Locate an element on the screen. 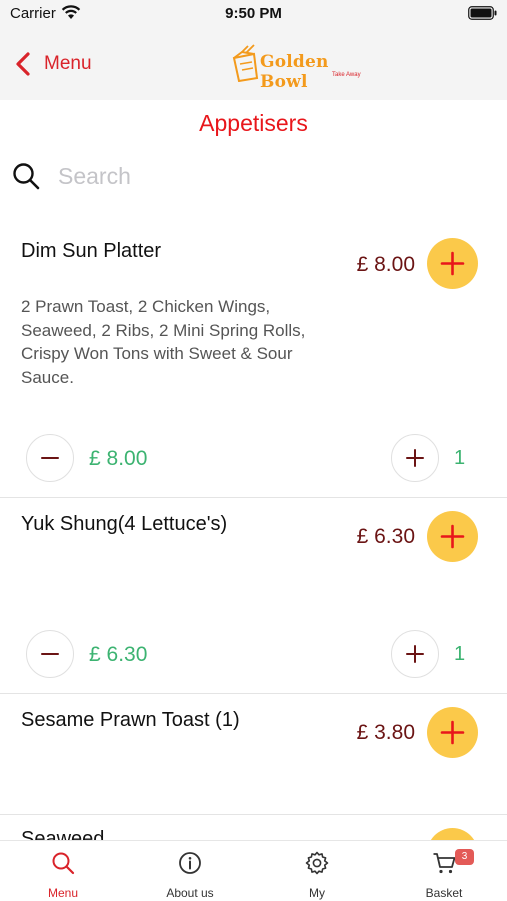  item-name: Sesame Prawn Toast (1) is located at coordinates (130, 720).